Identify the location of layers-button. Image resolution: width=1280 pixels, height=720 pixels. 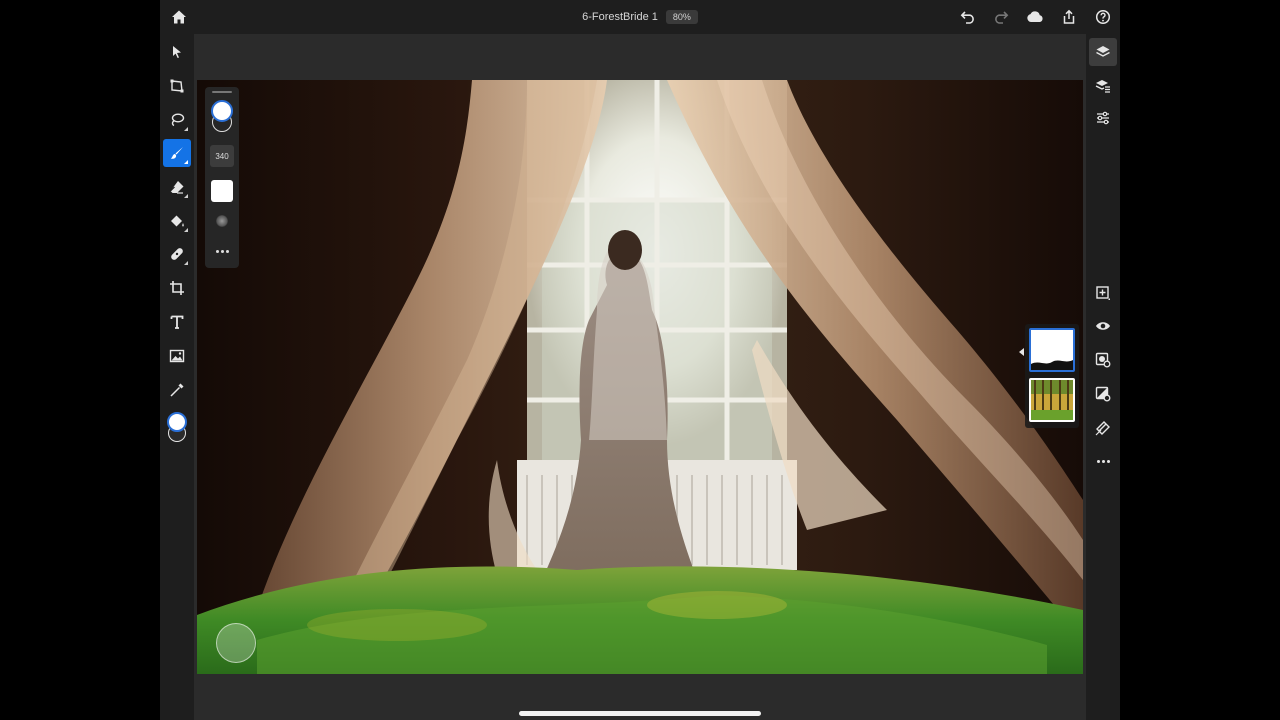
(1103, 52).